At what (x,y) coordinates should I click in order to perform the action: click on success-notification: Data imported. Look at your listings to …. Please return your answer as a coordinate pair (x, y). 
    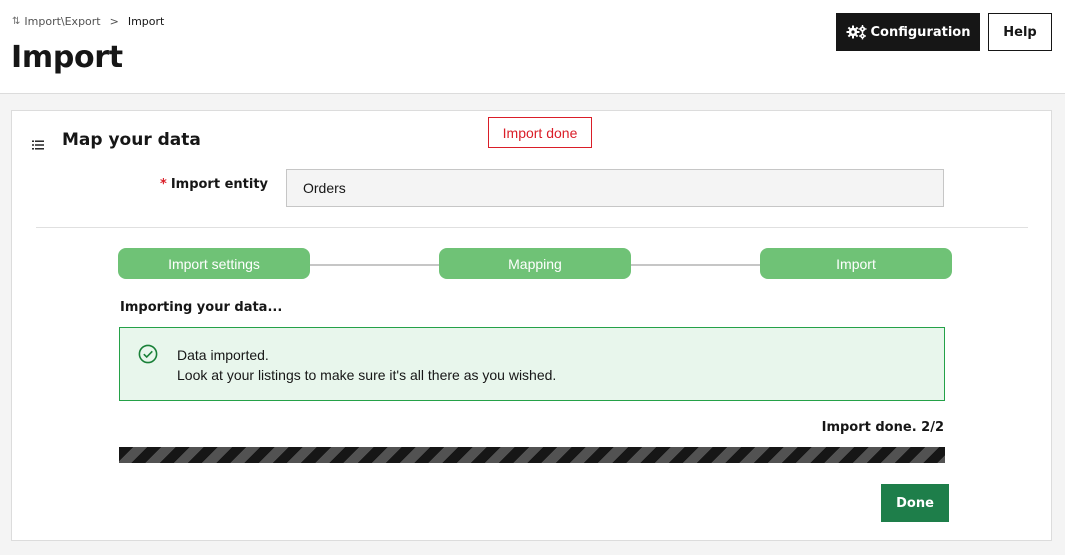
    Looking at the image, I should click on (532, 364).